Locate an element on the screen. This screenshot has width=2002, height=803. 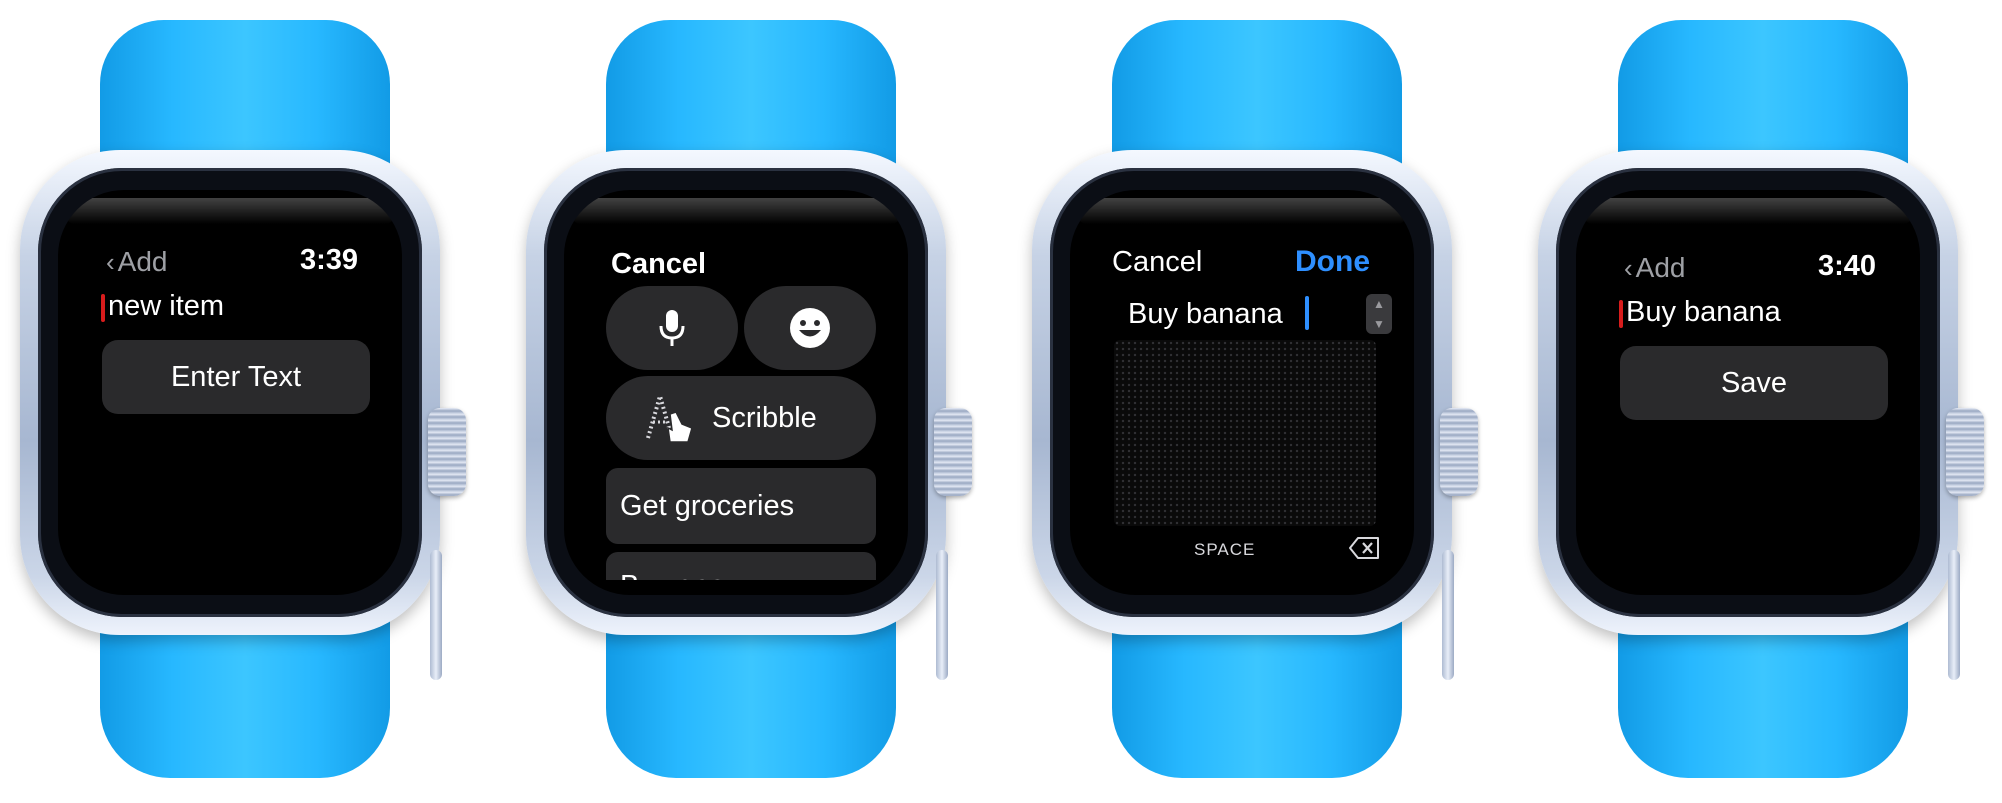
delete-key is located at coordinates (1364, 550).